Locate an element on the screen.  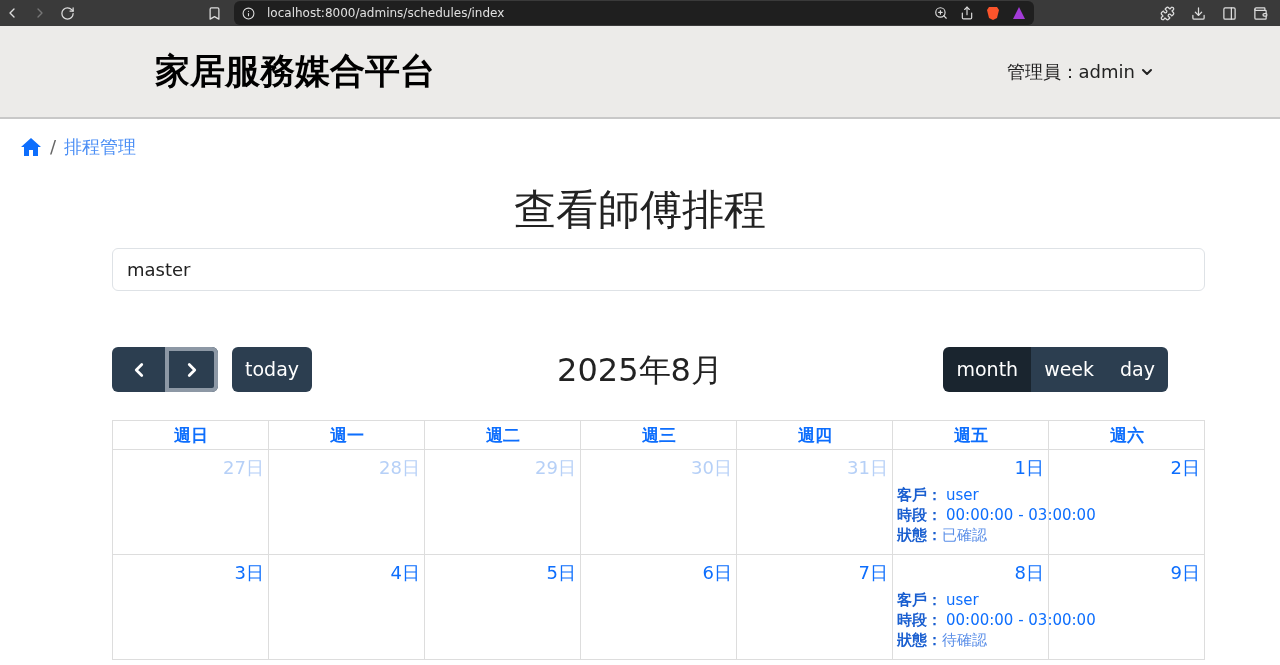
download-icon is located at coordinates (1198, 13).